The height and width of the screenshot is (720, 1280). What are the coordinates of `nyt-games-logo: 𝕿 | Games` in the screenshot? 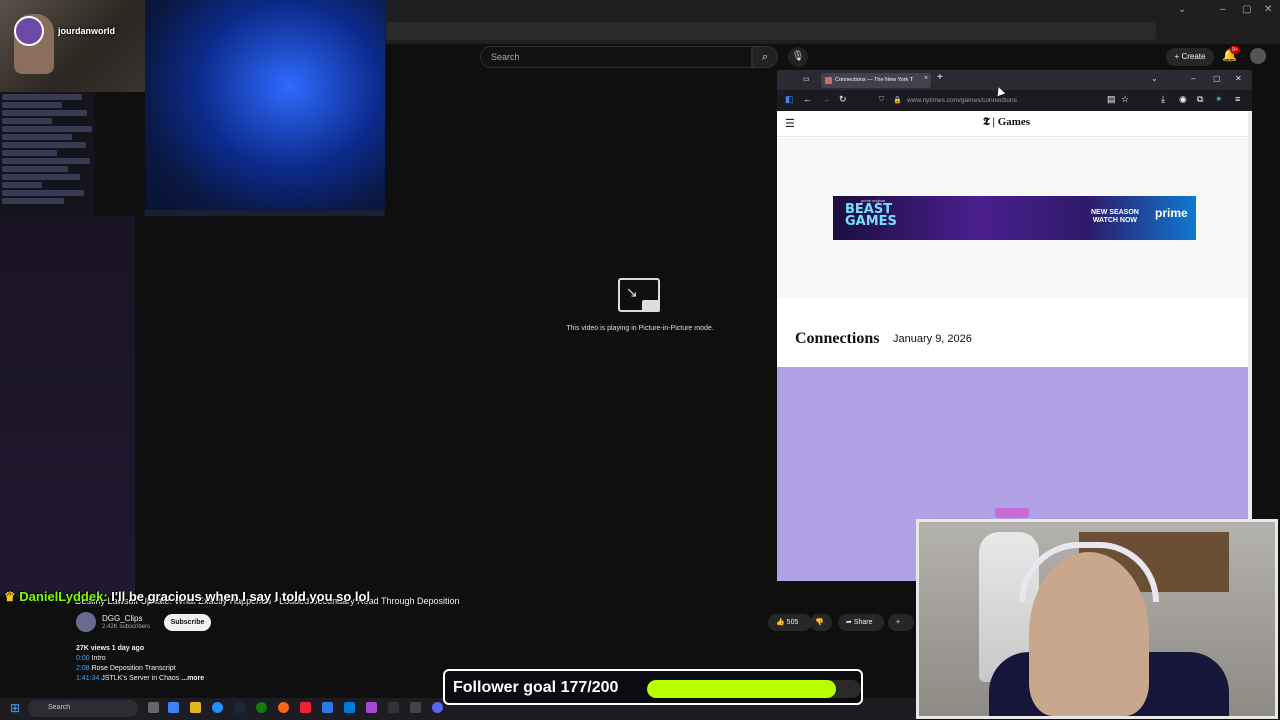 It's located at (1006, 122).